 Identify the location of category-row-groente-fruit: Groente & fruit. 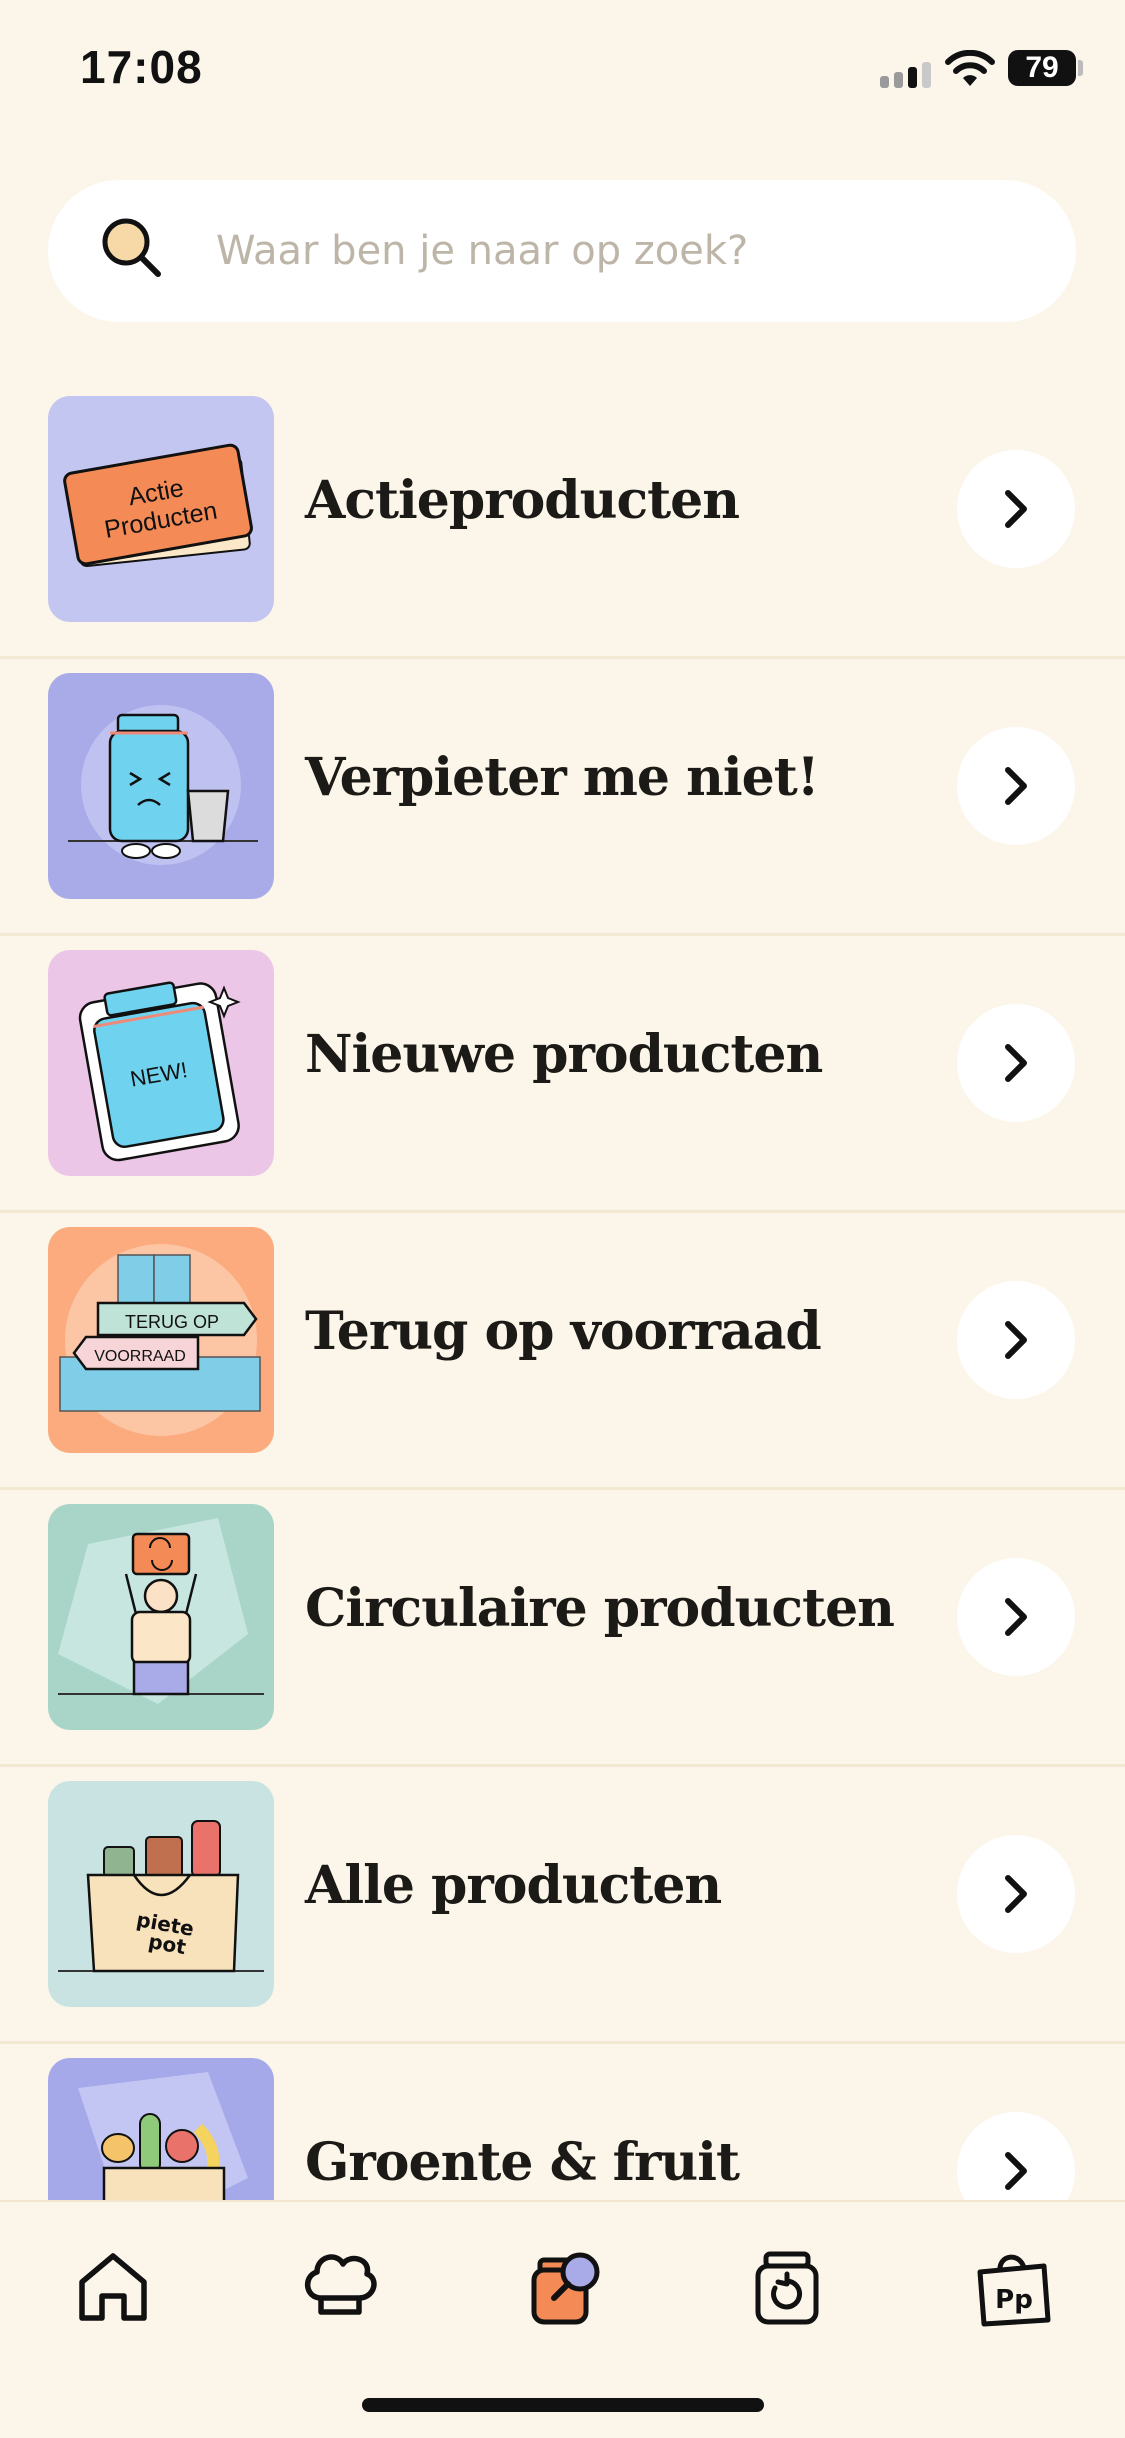
(562, 2122).